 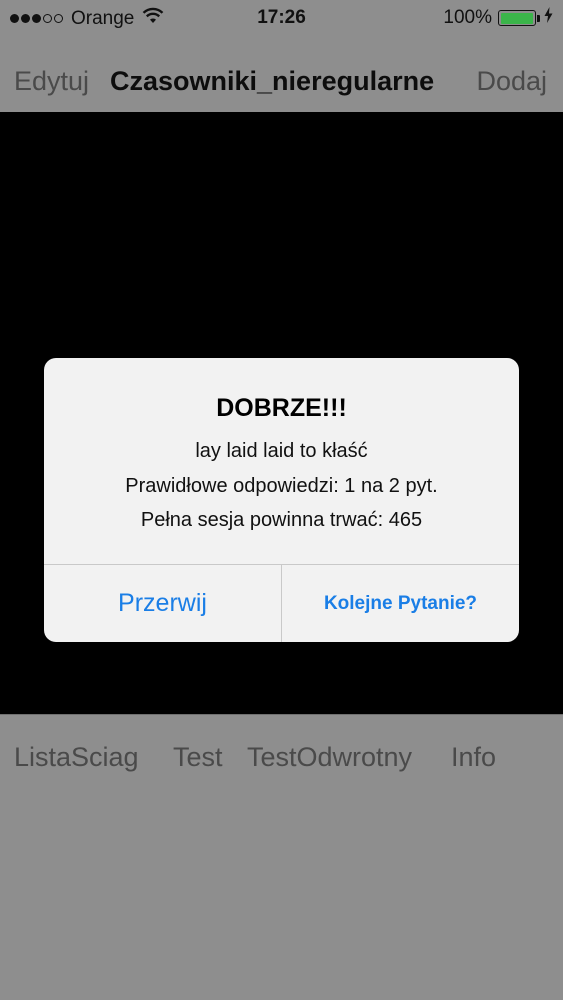 I want to click on charging-icon, so click(x=548, y=18).